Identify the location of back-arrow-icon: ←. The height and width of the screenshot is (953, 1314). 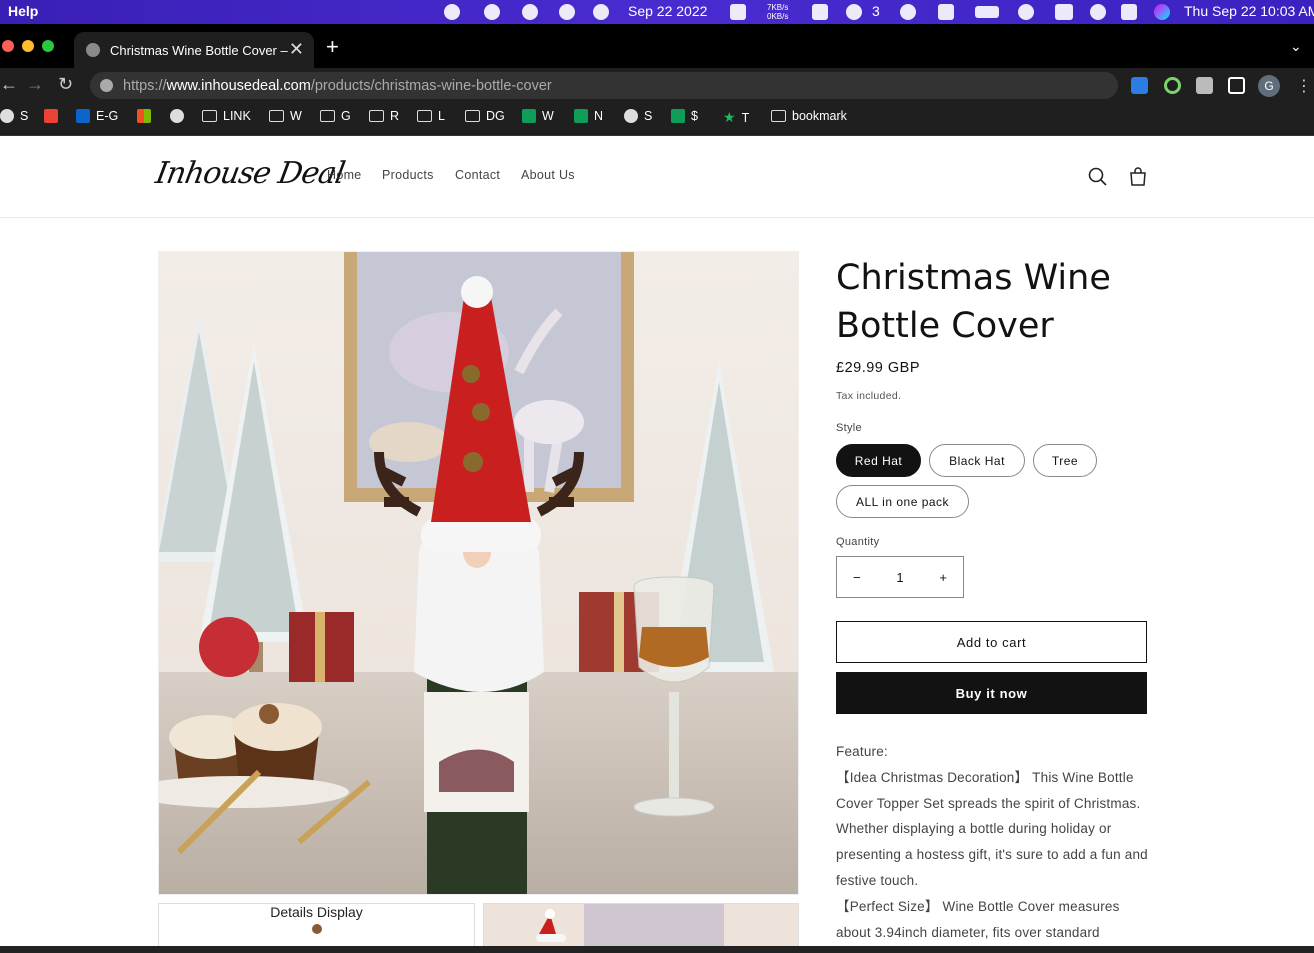
(9, 84).